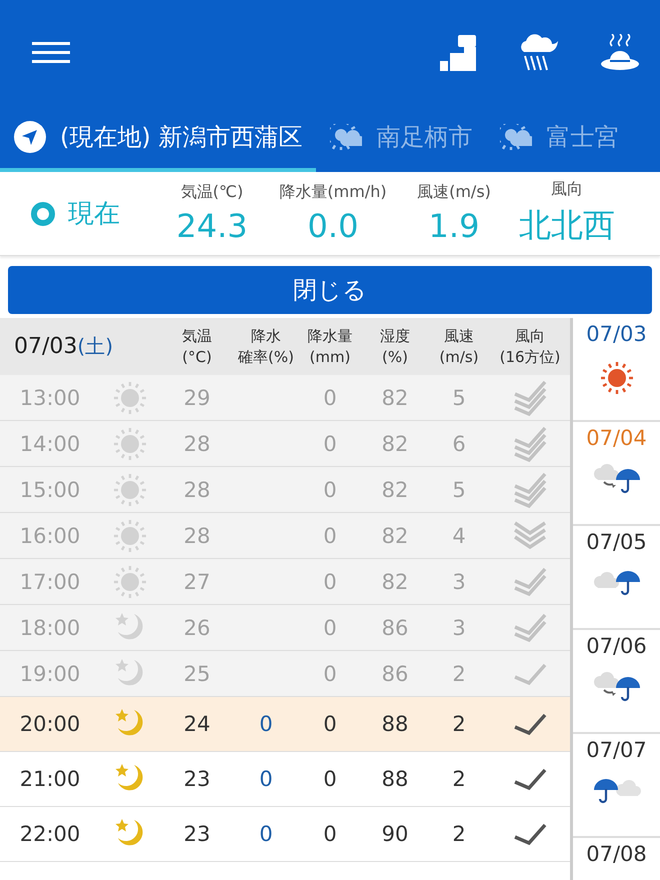 The width and height of the screenshot is (660, 880). What do you see at coordinates (395, 834) in the screenshot?
I see `humidity-cell: 90` at bounding box center [395, 834].